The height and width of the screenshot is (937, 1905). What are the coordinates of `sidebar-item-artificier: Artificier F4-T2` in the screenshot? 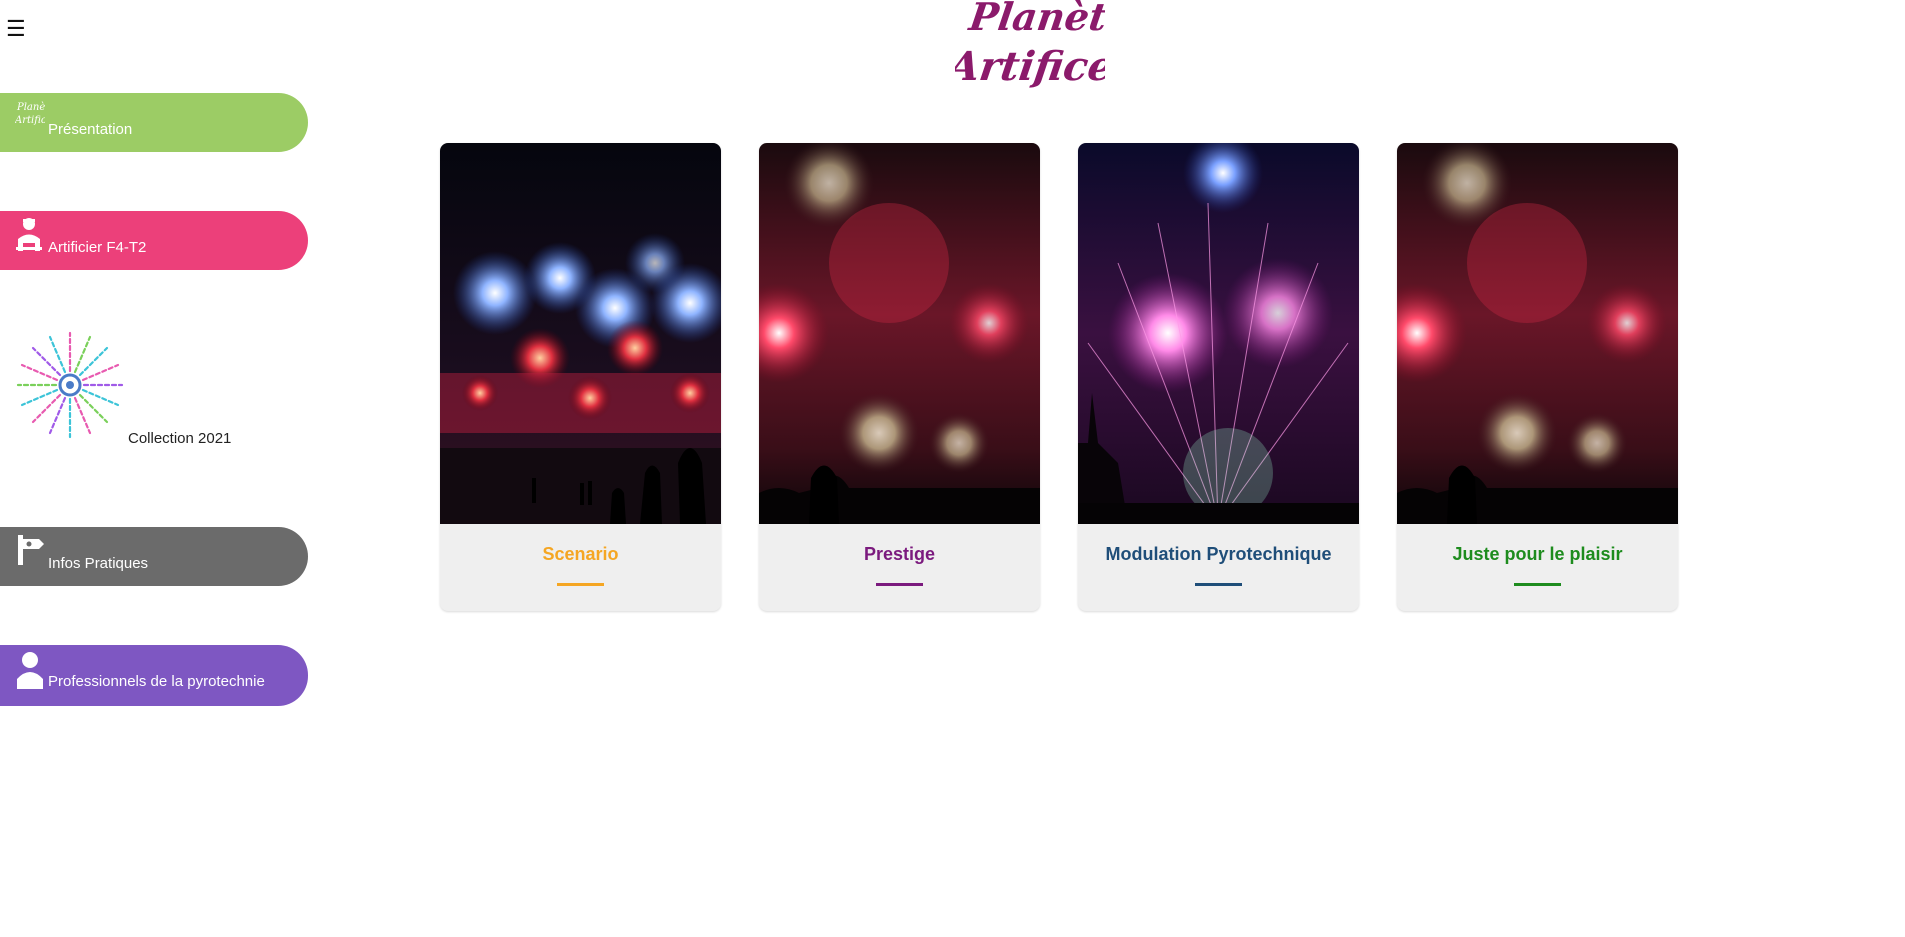 It's located at (154, 240).